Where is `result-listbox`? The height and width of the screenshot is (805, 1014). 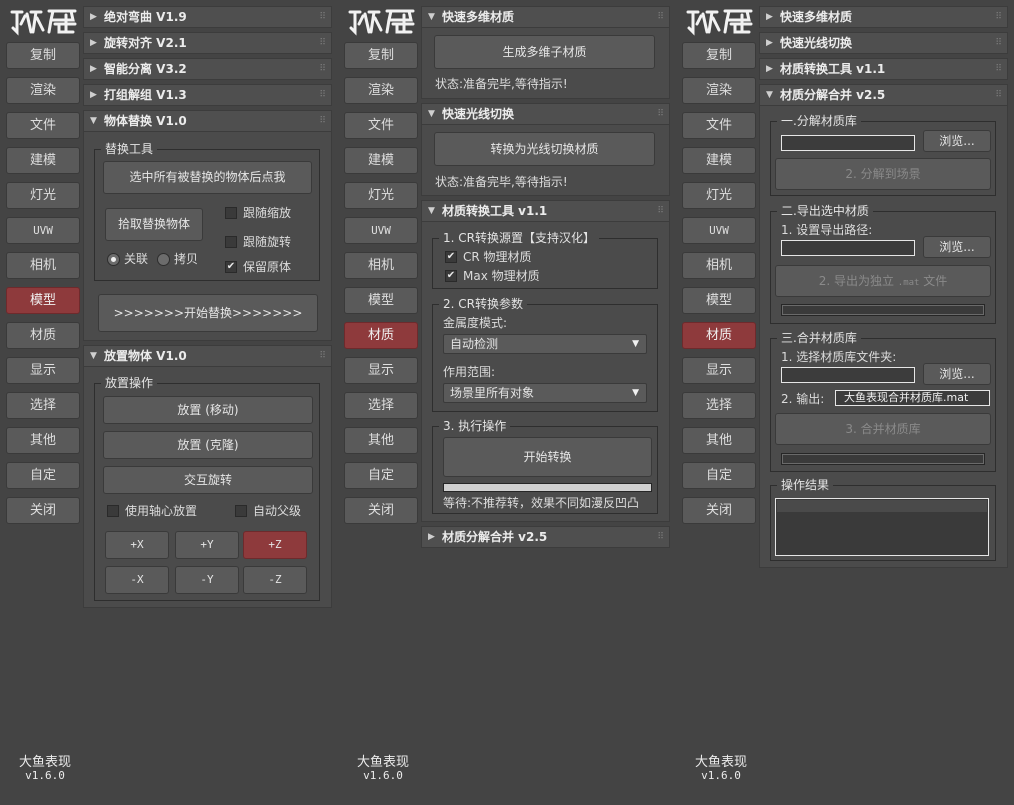
result-listbox is located at coordinates (882, 527).